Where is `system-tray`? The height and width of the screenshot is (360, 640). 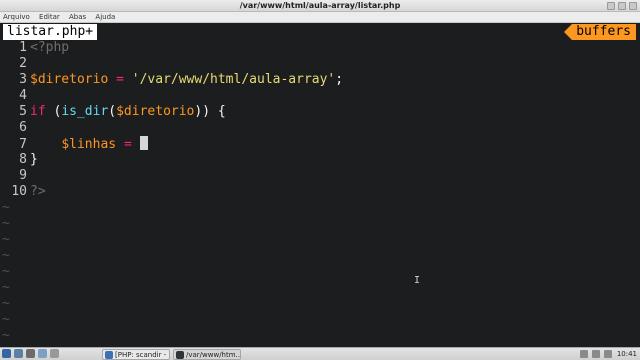
system-tray is located at coordinates (596, 354).